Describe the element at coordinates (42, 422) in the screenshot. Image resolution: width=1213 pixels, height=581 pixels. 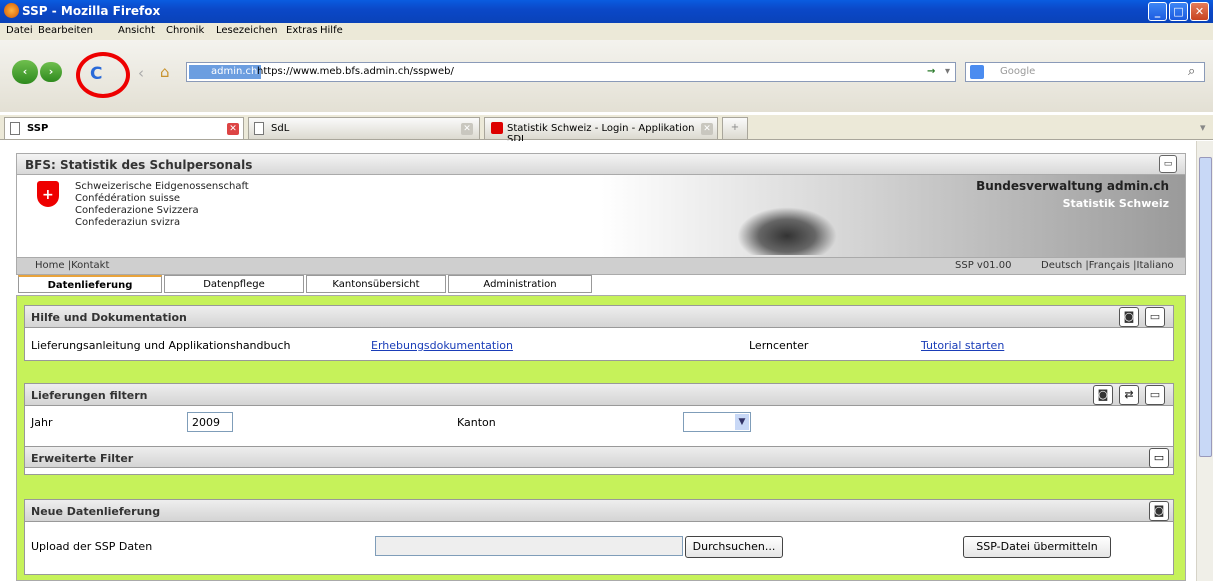
I see `jahr-label: Jahr` at that location.